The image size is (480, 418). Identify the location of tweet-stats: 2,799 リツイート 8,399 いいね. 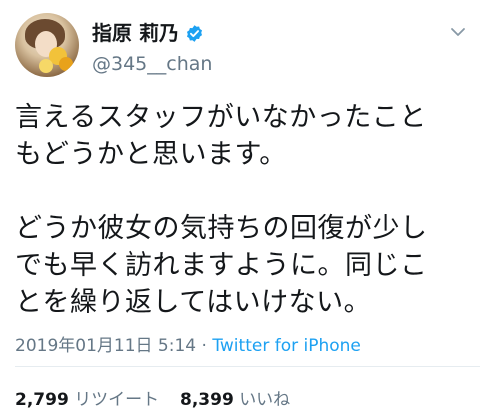
(152, 397).